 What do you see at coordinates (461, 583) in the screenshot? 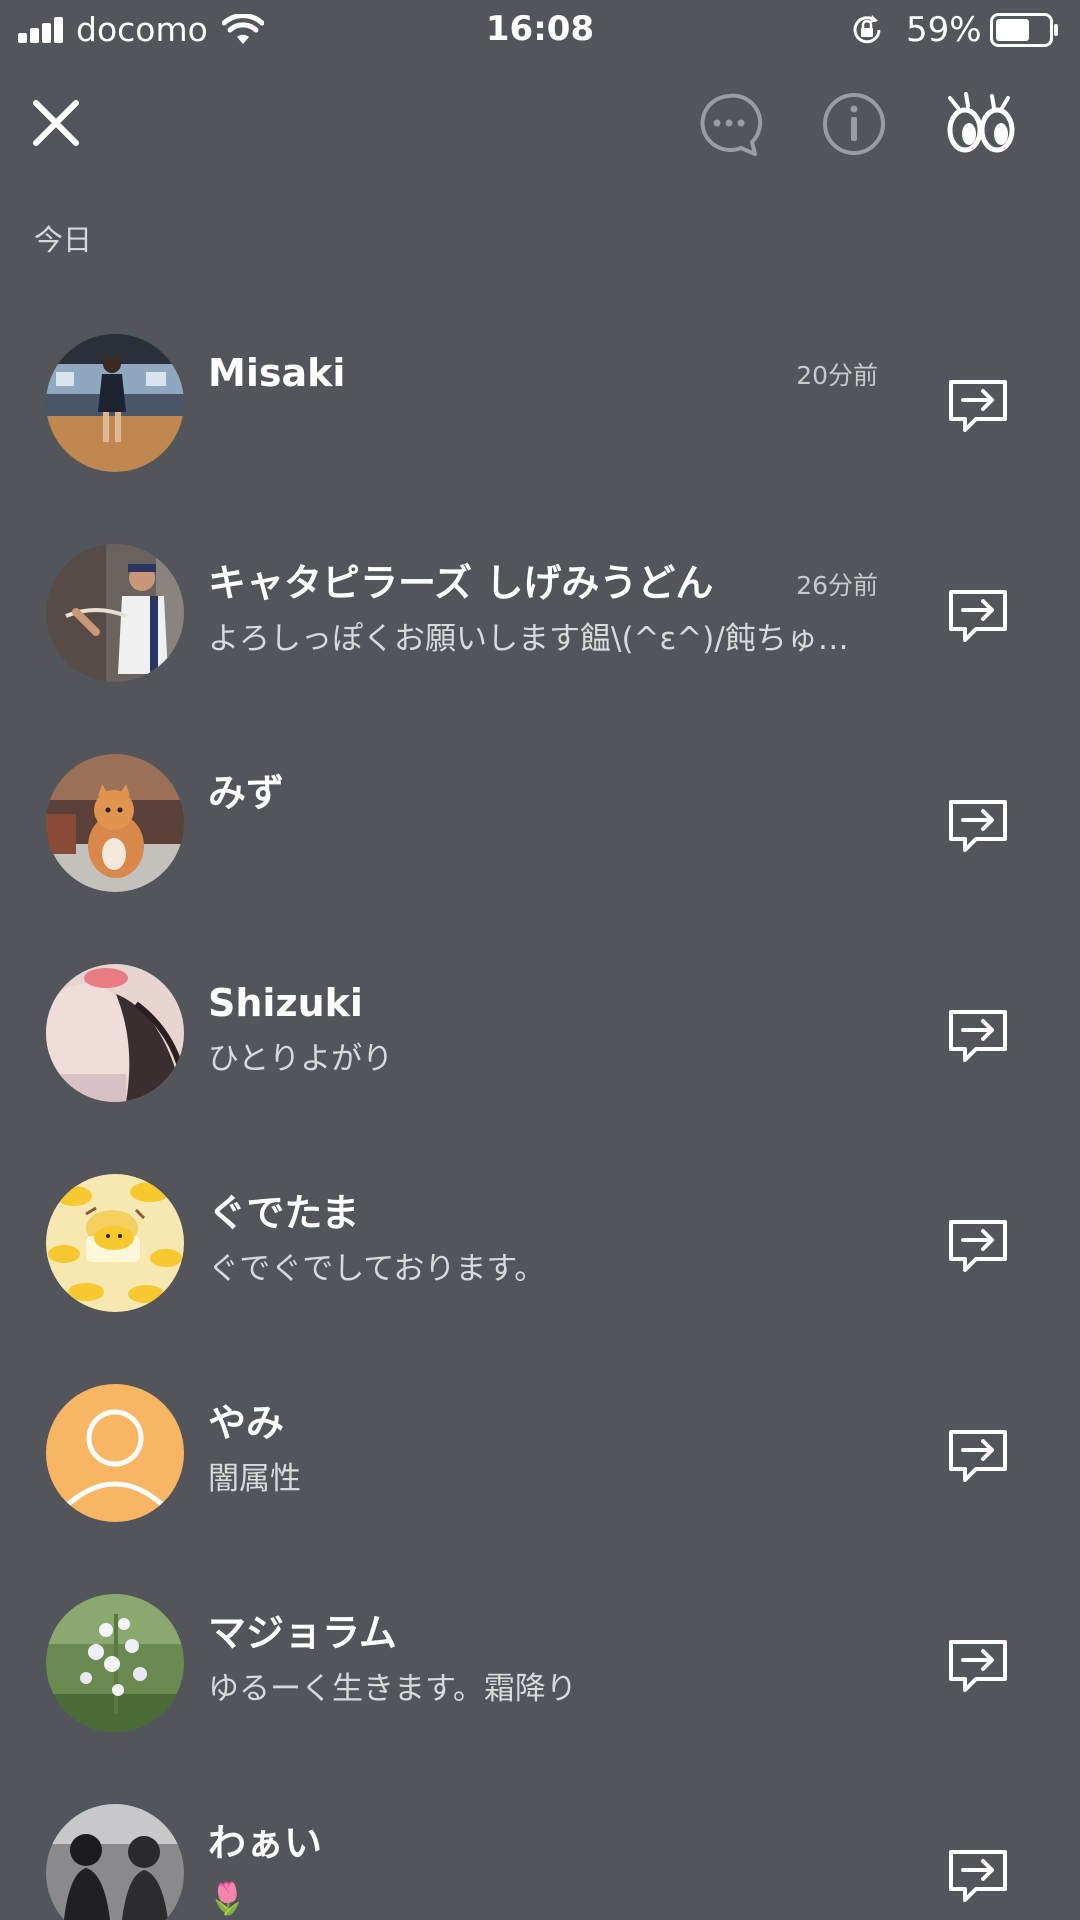
I see `friend-name: キャタピラーズ しげみうどん` at bounding box center [461, 583].